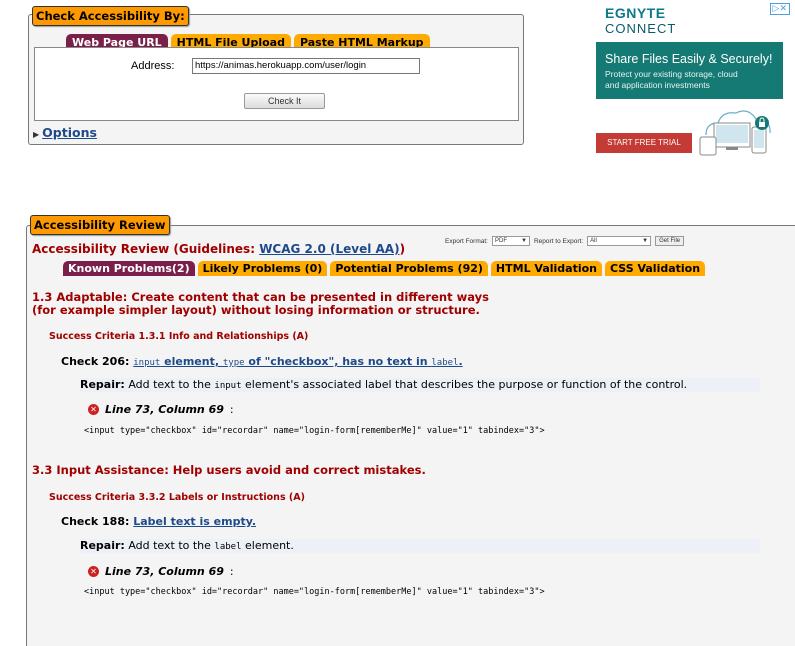  What do you see at coordinates (146, 249) in the screenshot?
I see `review-title-prefix: Accessibility Review (Guidelines:` at bounding box center [146, 249].